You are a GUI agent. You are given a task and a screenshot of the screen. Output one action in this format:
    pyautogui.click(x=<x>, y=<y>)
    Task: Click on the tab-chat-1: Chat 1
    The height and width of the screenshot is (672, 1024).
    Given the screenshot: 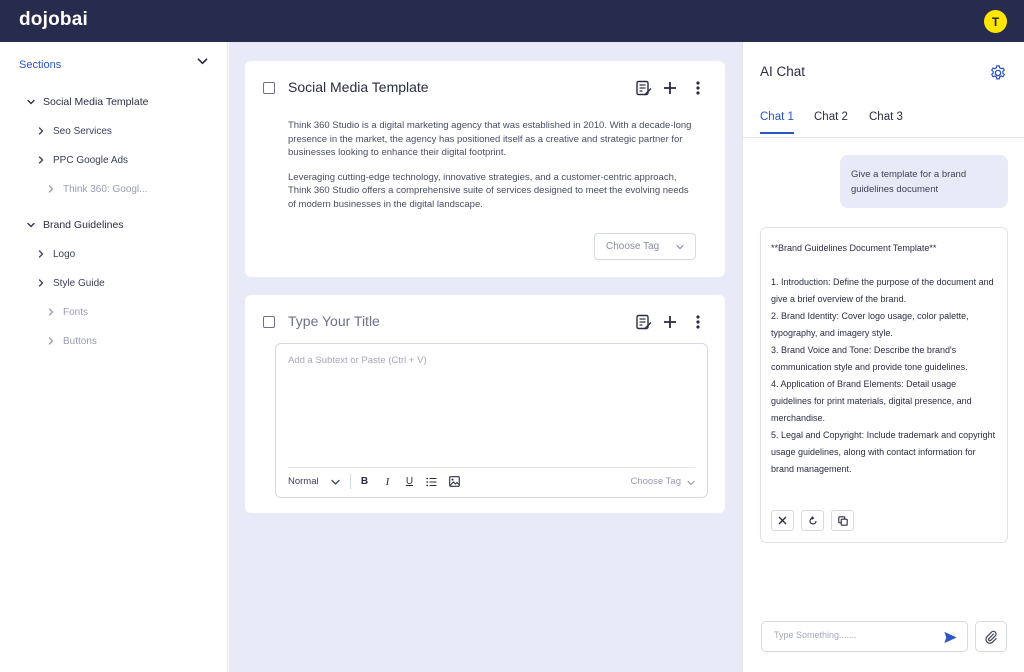 What is the action you would take?
    pyautogui.click(x=777, y=122)
    